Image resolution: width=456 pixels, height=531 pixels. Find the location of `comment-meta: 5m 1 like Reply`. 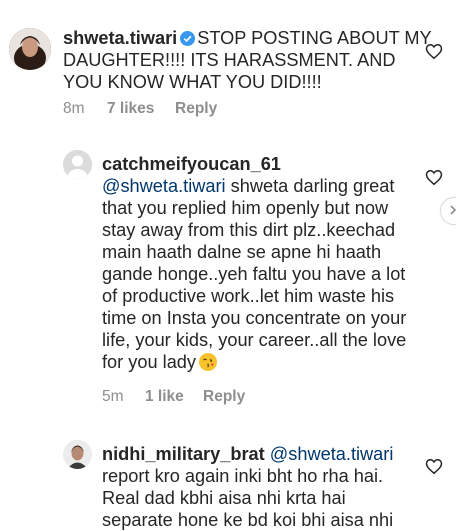

comment-meta: 5m 1 like Reply is located at coordinates (173, 397).